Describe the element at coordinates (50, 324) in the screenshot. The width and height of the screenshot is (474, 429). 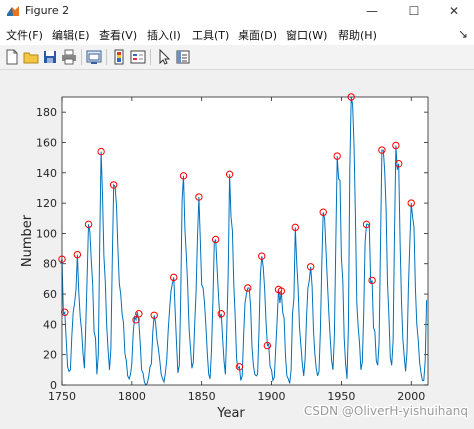
I see `y-tick-label: 40` at that location.